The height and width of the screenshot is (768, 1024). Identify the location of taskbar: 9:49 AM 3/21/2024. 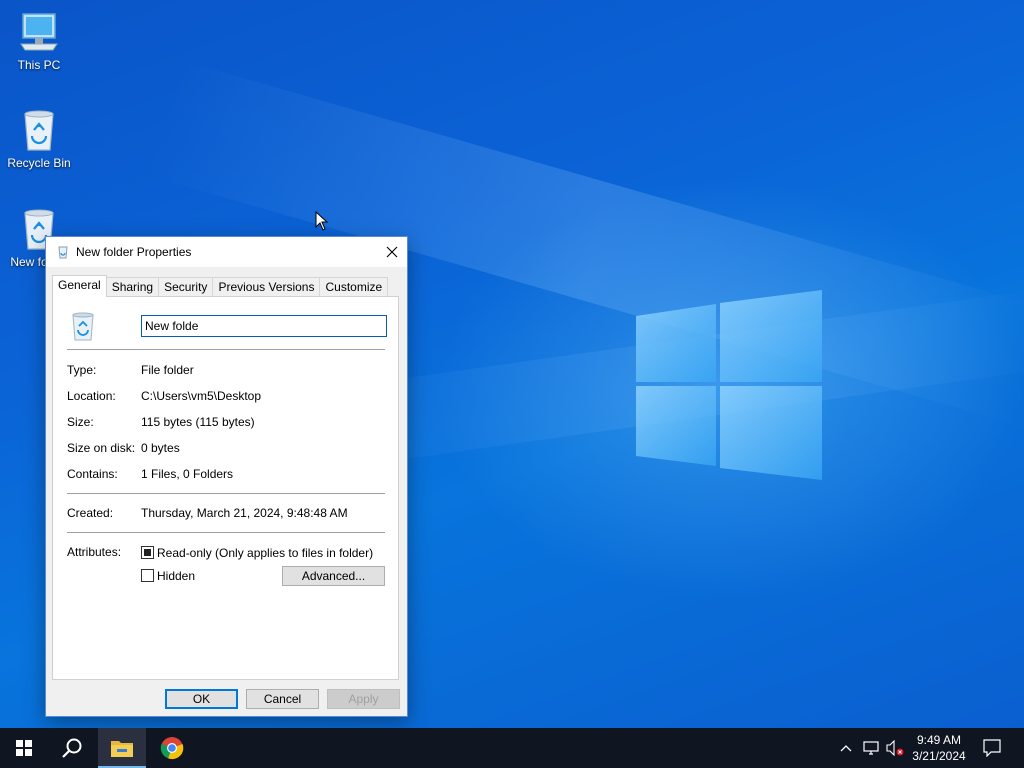
(512, 748).